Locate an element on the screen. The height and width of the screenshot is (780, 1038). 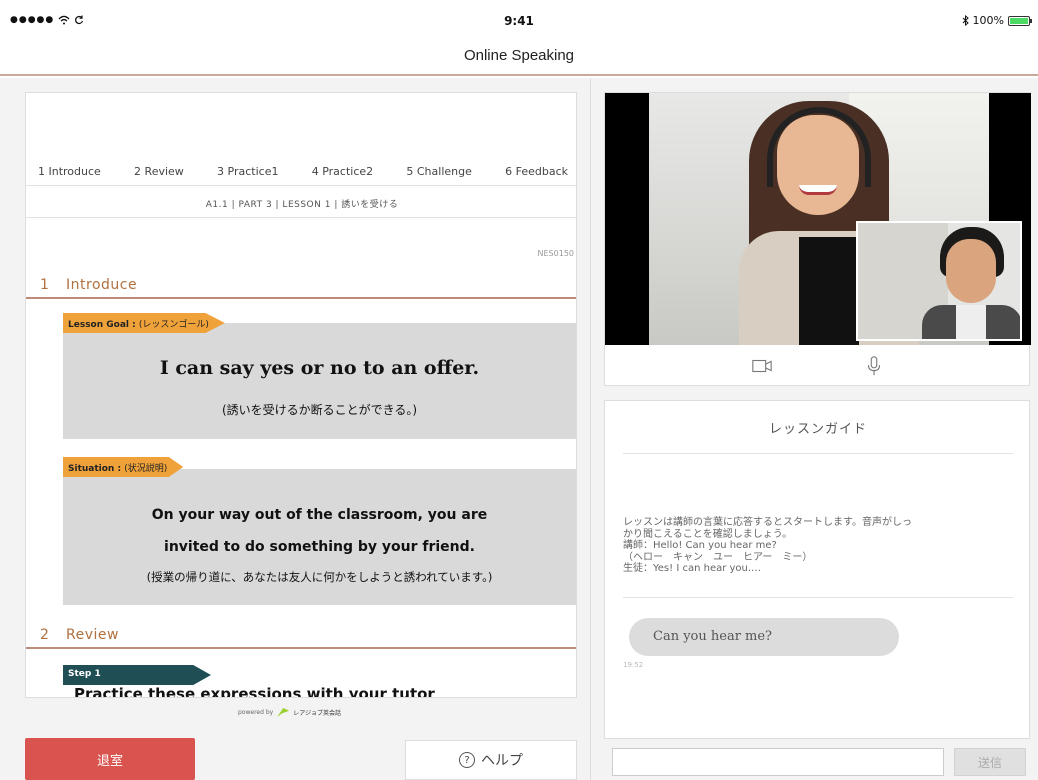
guide-line: 講師：Hello! Can you hear me? is located at coordinates (700, 545).